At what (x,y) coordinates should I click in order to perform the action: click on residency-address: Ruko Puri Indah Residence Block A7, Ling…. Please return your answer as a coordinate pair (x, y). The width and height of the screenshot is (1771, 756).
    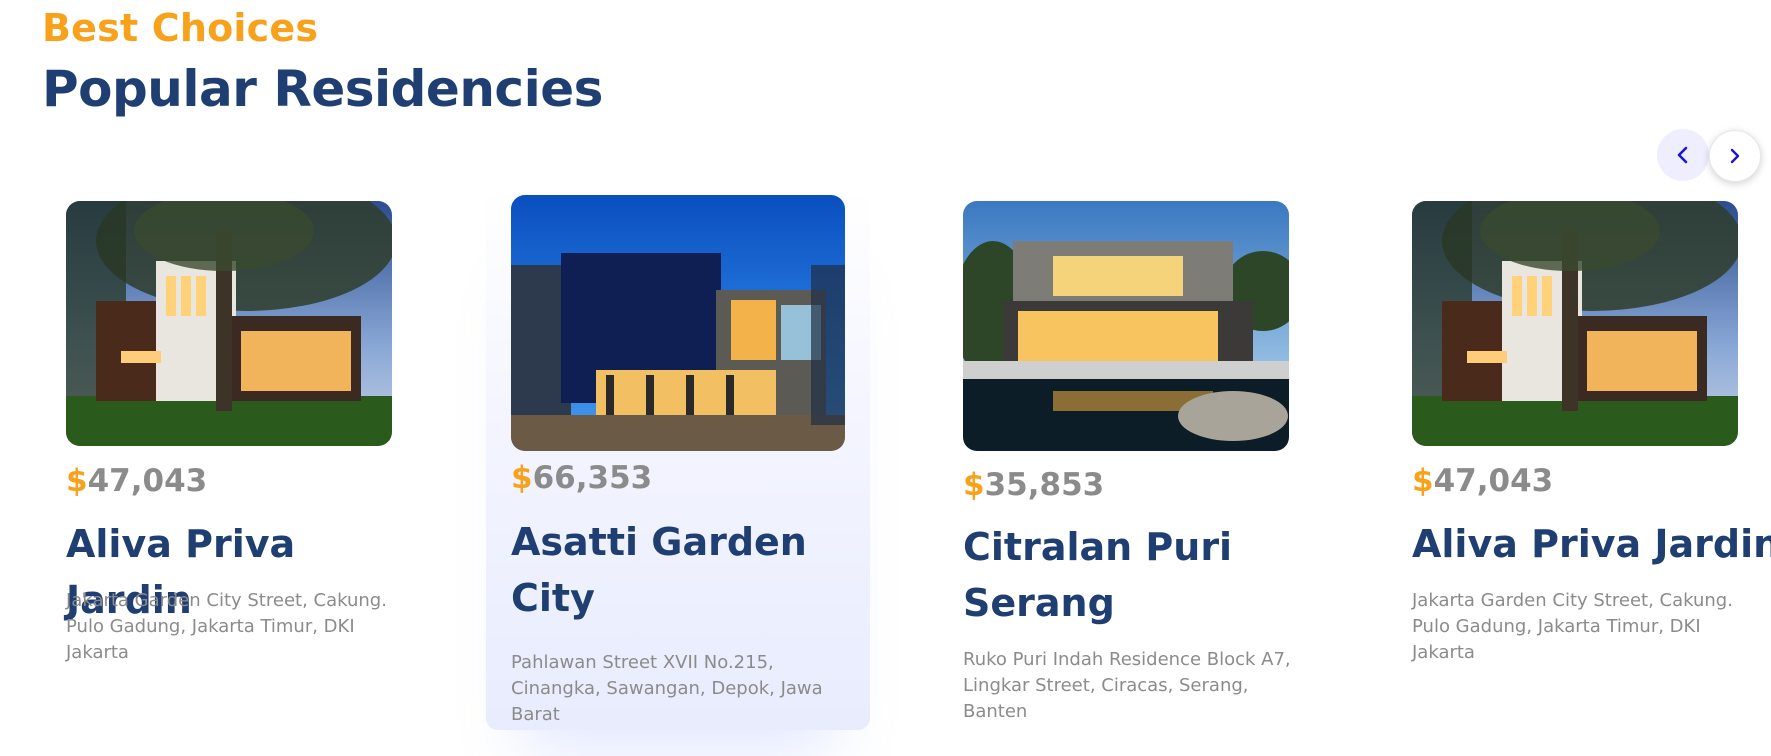
    Looking at the image, I should click on (1127, 685).